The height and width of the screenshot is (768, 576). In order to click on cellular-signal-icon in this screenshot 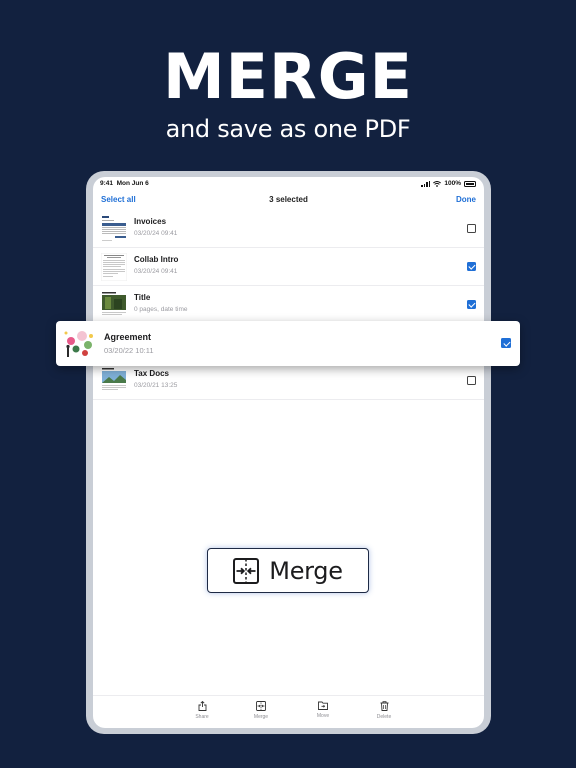, I will do `click(426, 183)`.